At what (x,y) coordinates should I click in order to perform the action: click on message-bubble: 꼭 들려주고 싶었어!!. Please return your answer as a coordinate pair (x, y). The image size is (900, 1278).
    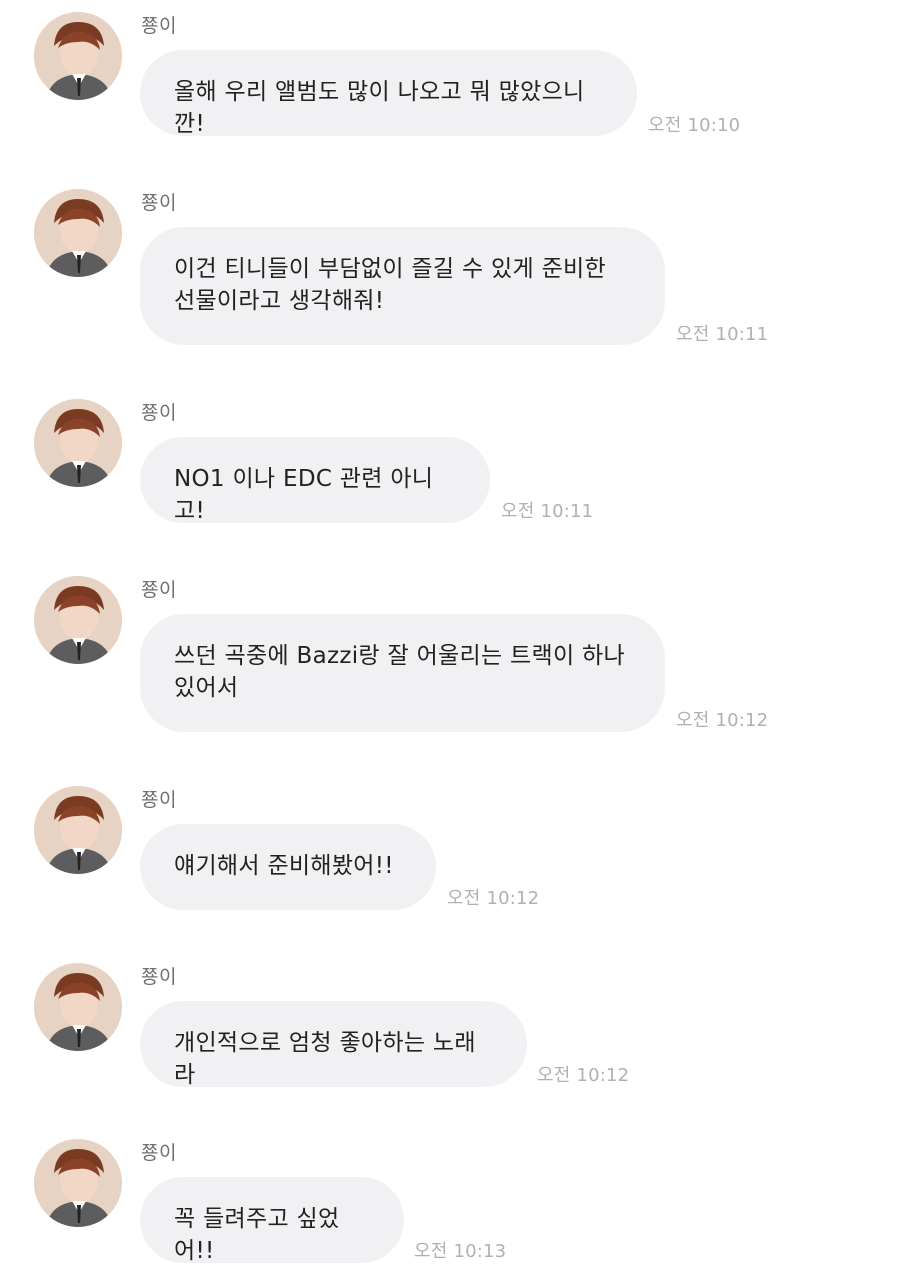
    Looking at the image, I should click on (272, 1220).